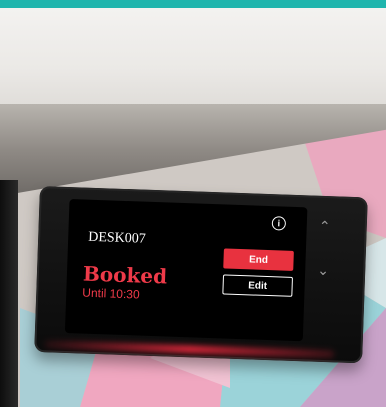 Image resolution: width=386 pixels, height=407 pixels. I want to click on top-accent-bar, so click(193, 4).